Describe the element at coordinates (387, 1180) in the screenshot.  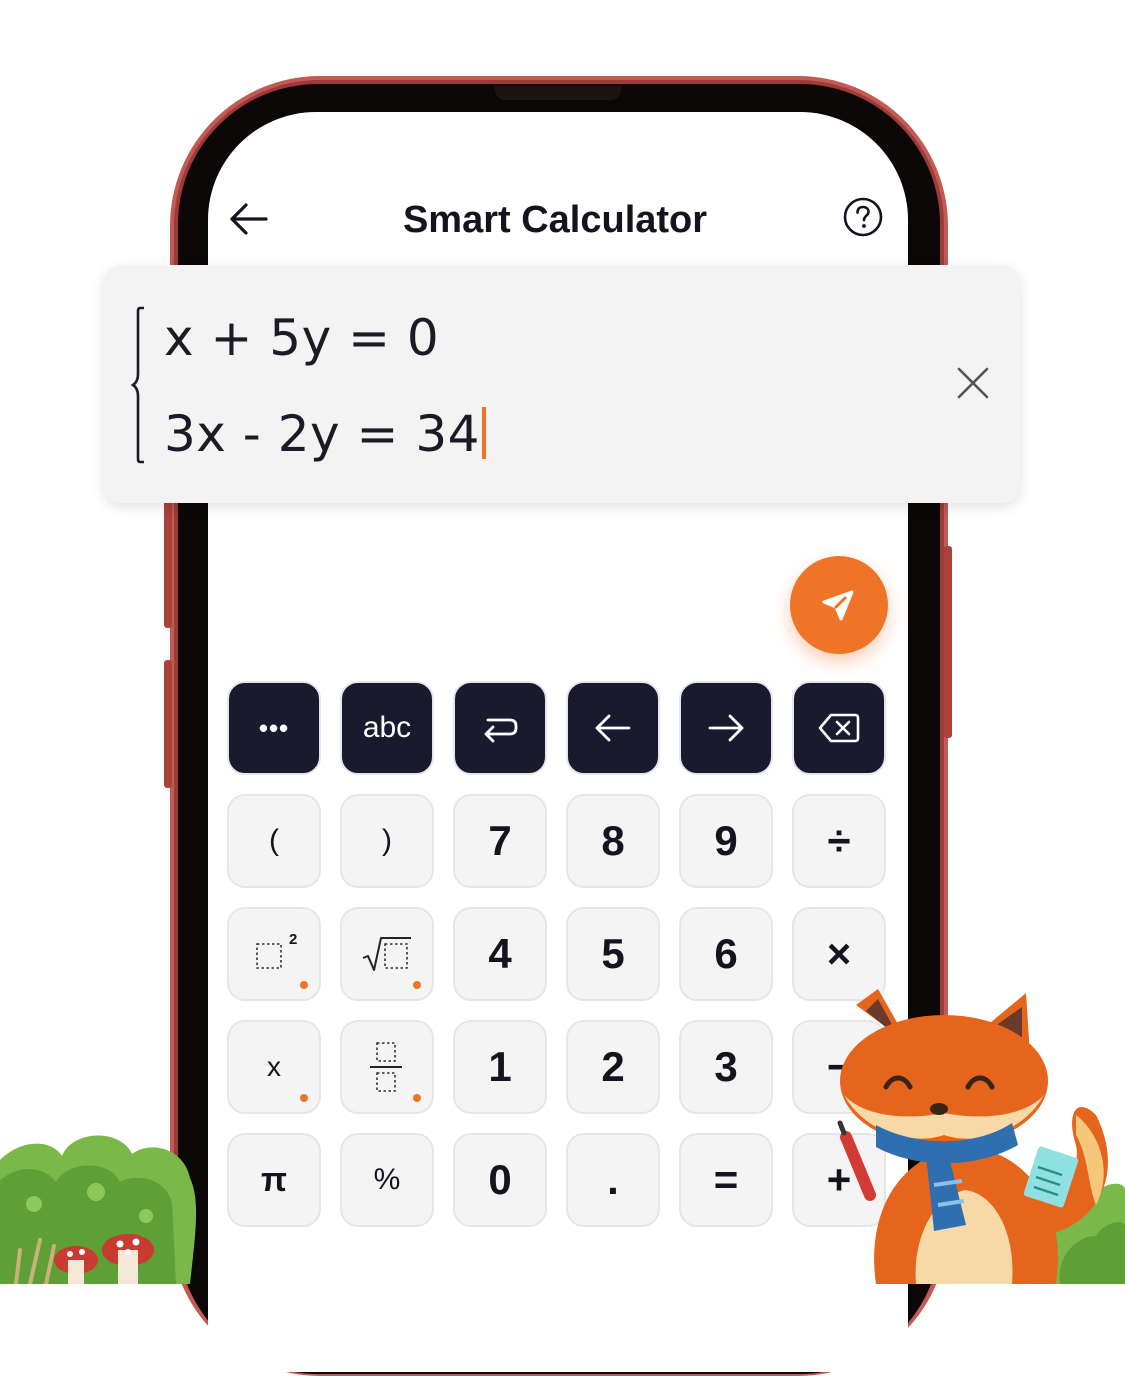
I see `percent-key: %` at that location.